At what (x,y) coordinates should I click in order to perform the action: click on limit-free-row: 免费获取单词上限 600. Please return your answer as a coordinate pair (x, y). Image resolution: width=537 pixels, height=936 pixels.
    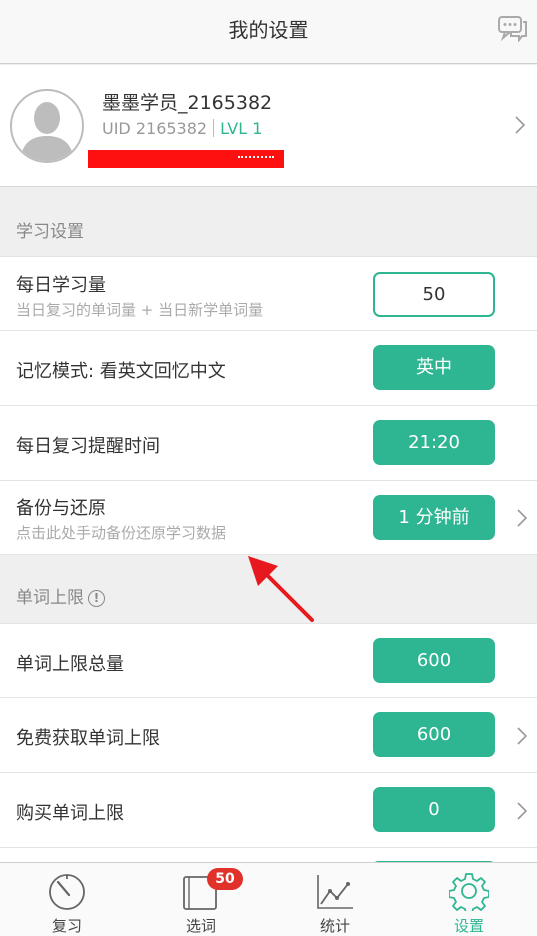
    Looking at the image, I should click on (268, 735).